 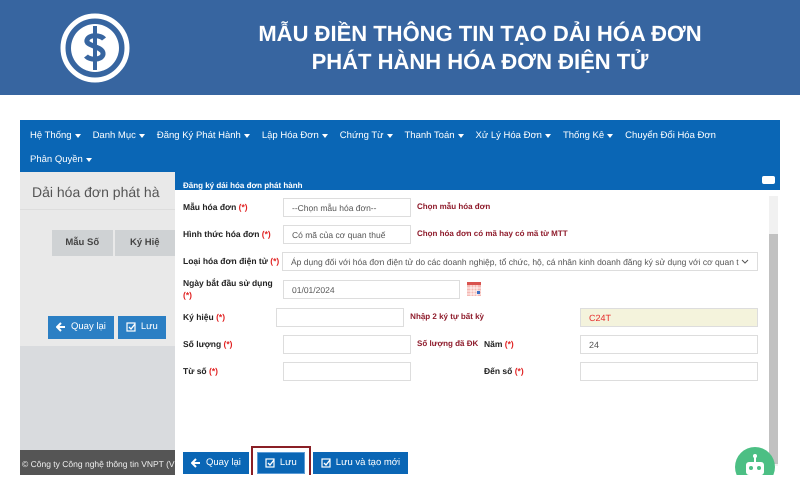 What do you see at coordinates (768, 180) in the screenshot?
I see `close-button` at bounding box center [768, 180].